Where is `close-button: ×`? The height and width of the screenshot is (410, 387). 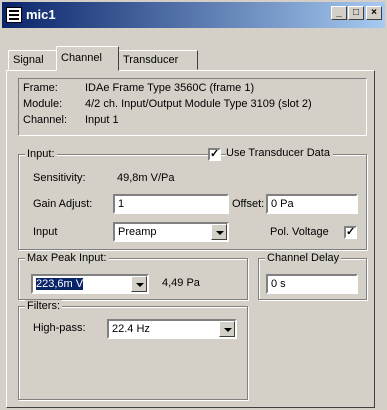
close-button: × is located at coordinates (374, 13).